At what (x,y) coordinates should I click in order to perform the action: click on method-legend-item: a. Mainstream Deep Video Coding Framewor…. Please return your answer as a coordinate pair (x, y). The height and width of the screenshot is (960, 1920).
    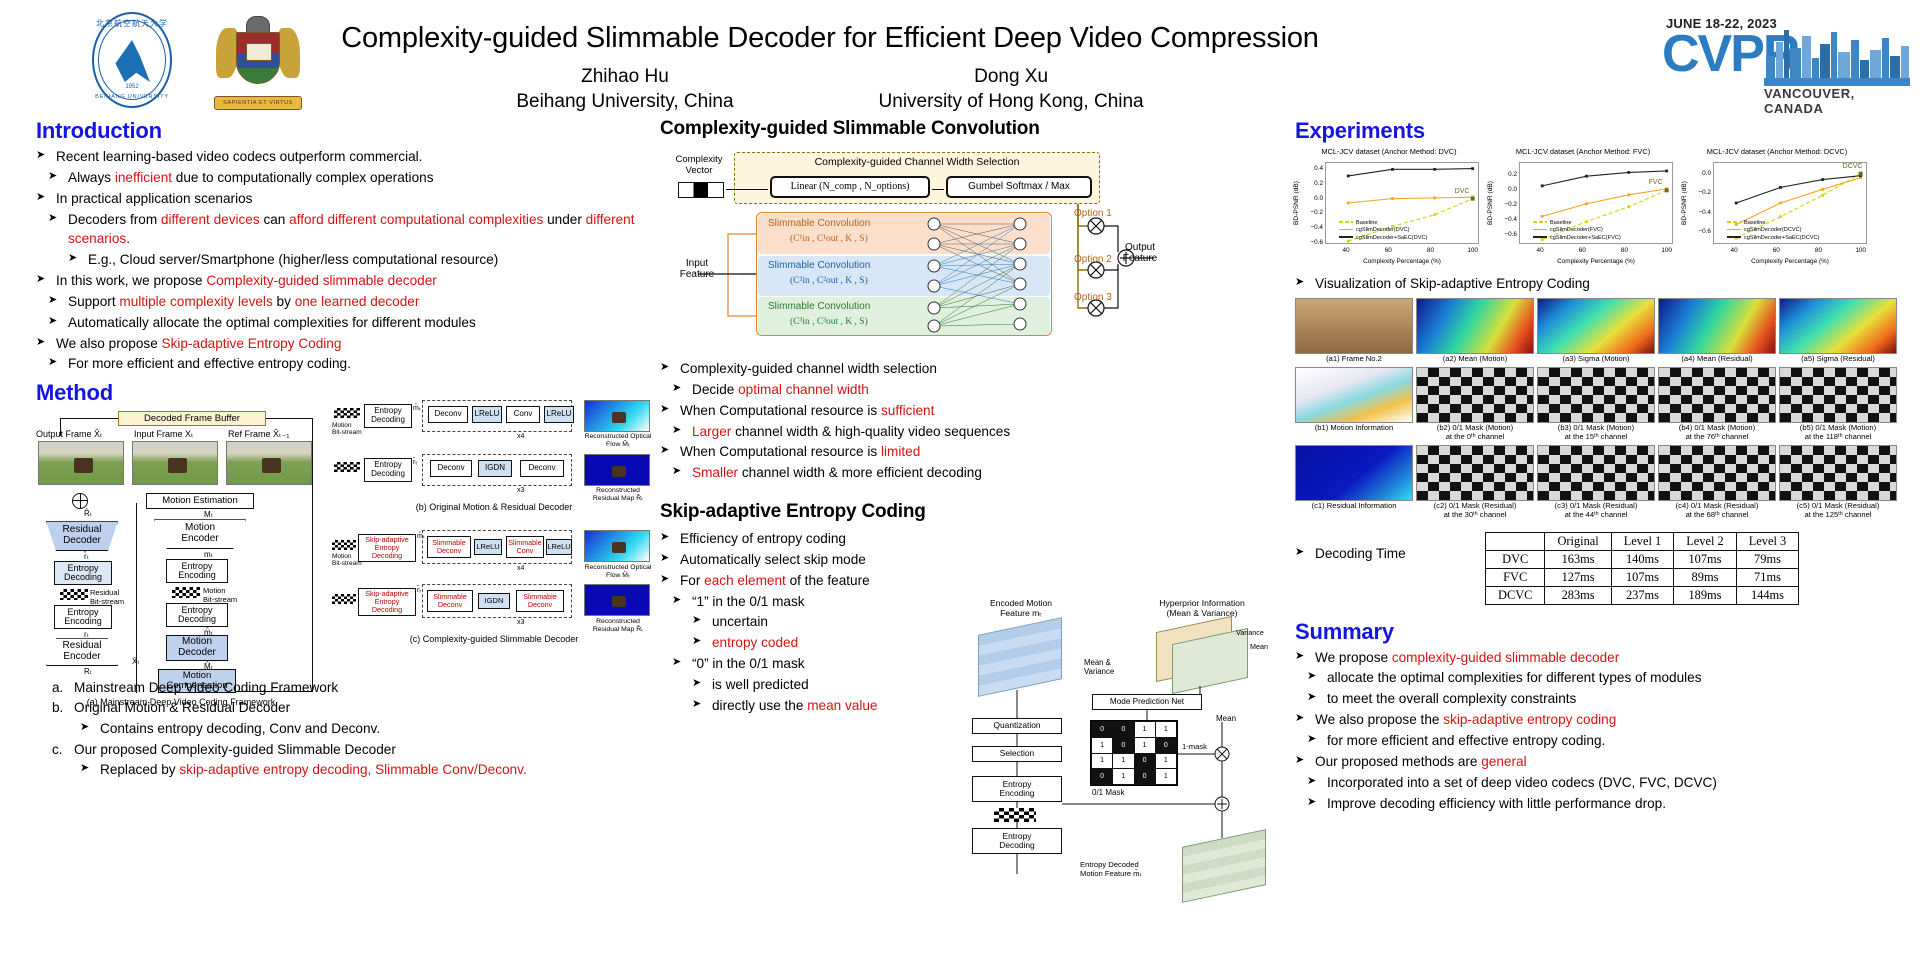
    Looking at the image, I should click on (354, 688).